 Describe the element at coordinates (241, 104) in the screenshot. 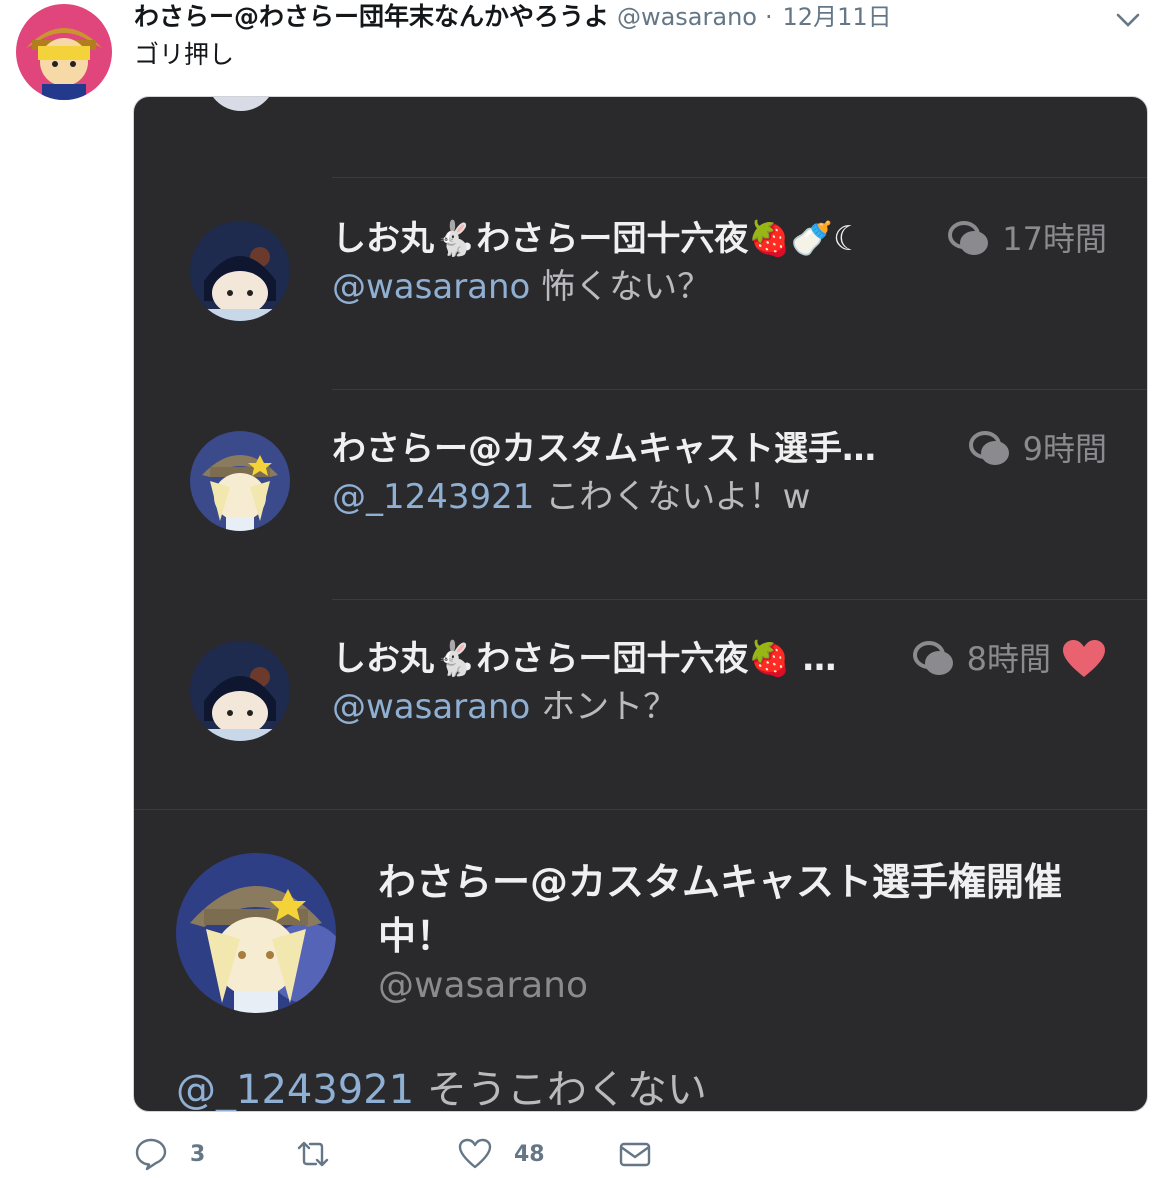

I see `cropped-avatar` at that location.